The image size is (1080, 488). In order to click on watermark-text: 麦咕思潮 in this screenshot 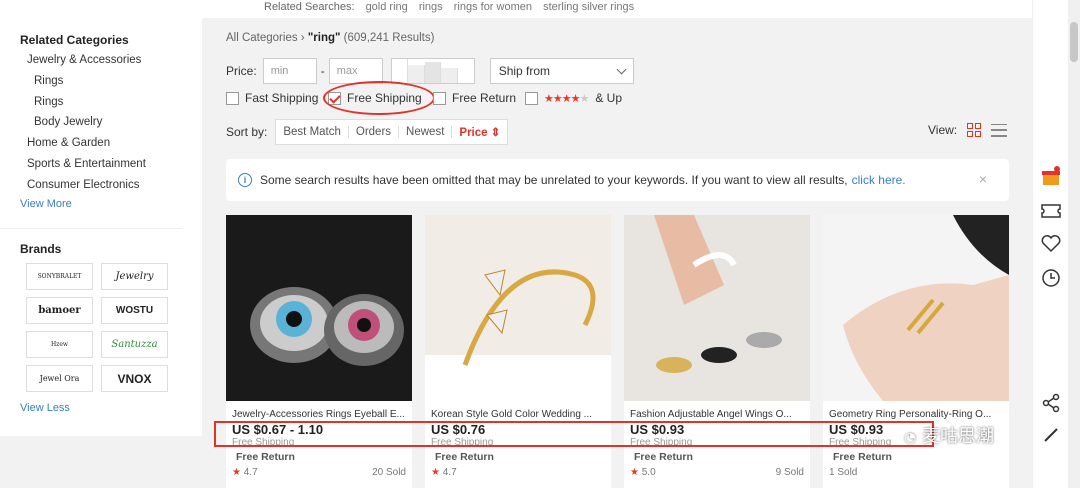, I will do `click(957, 436)`.